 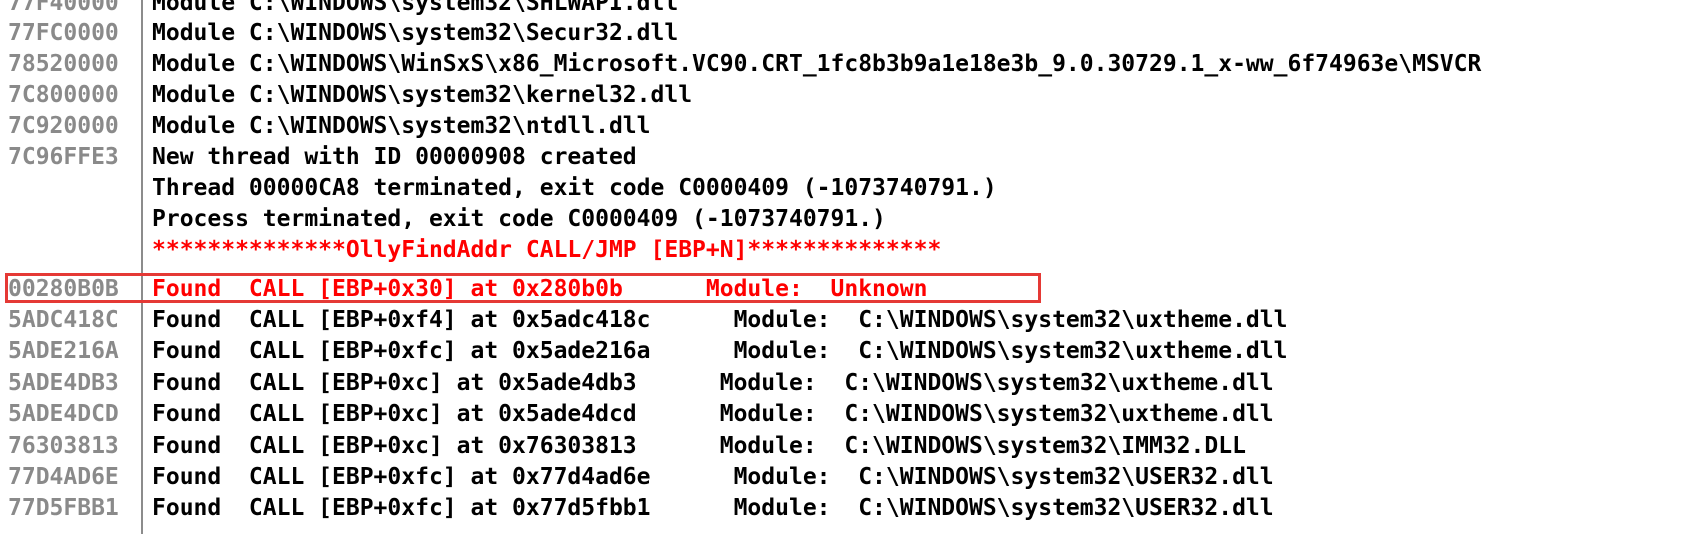 What do you see at coordinates (394, 157) in the screenshot?
I see `log-row-message: New thread with ID 00000908 created` at bounding box center [394, 157].